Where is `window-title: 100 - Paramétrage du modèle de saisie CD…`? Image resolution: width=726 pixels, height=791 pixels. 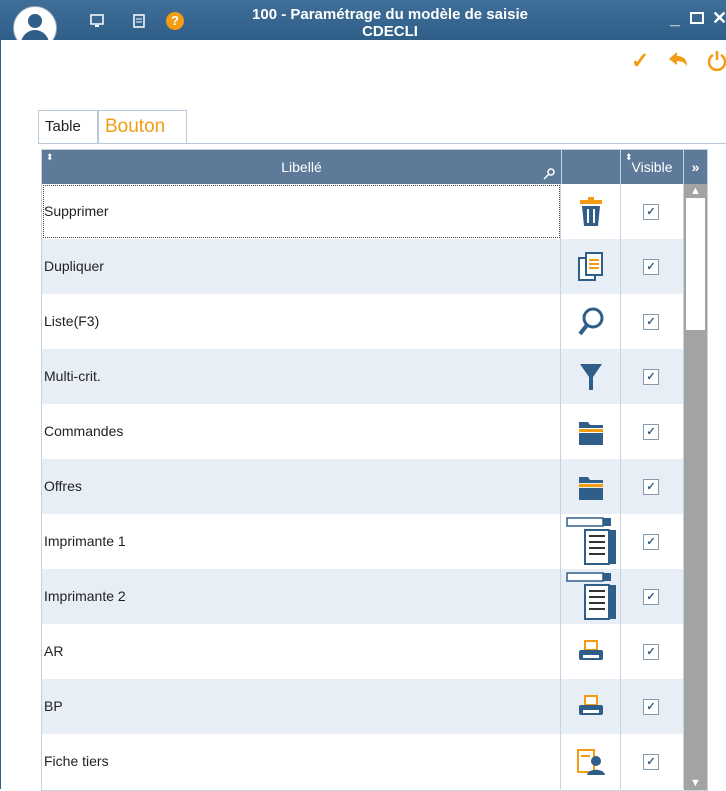 window-title: 100 - Paramétrage du modèle de saisie CD… is located at coordinates (390, 23).